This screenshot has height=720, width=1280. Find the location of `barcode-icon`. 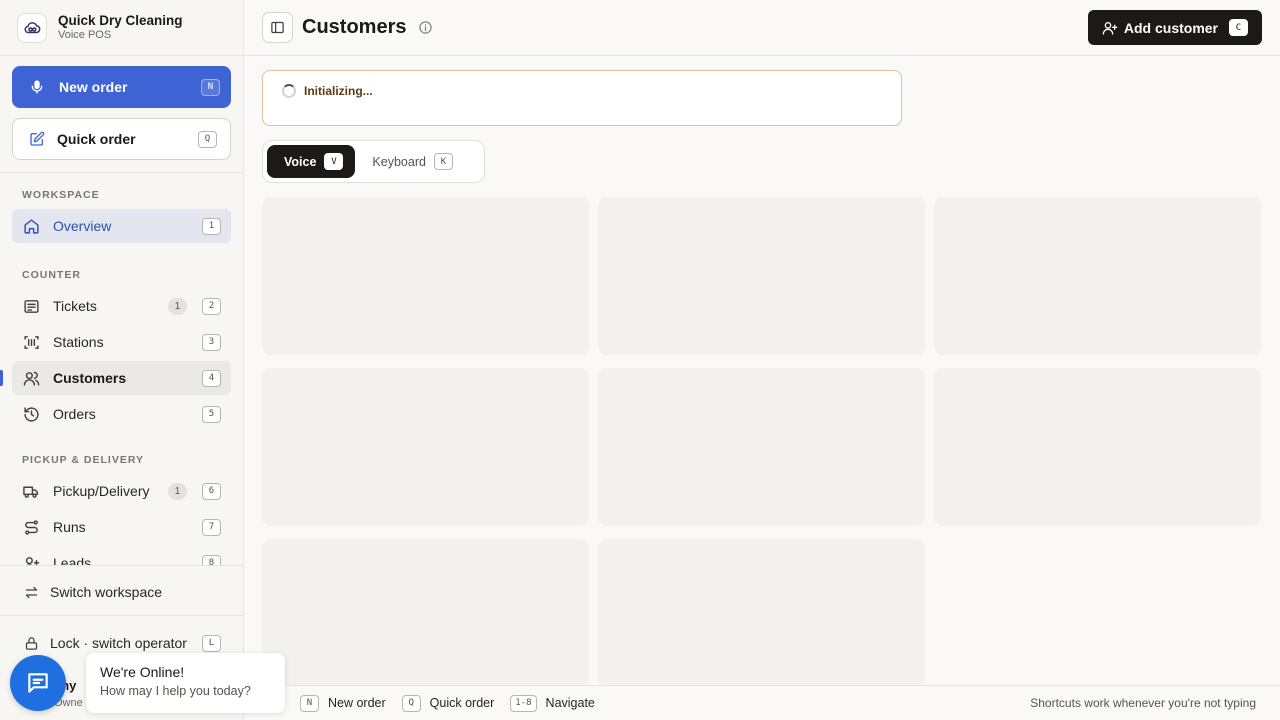

barcode-icon is located at coordinates (31, 342).